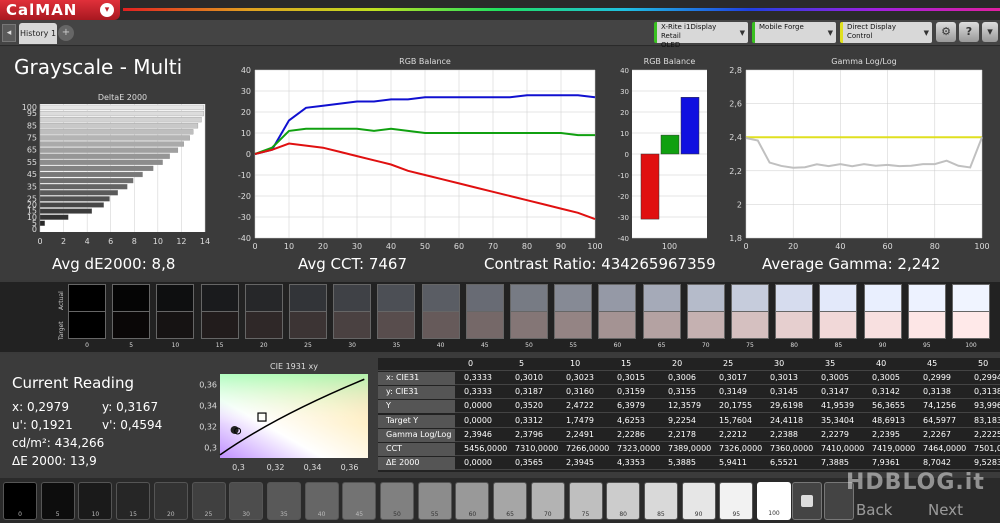 This screenshot has width=1000, height=523. Describe the element at coordinates (219, 345) in the screenshot. I see `swatch-label: 15` at that location.